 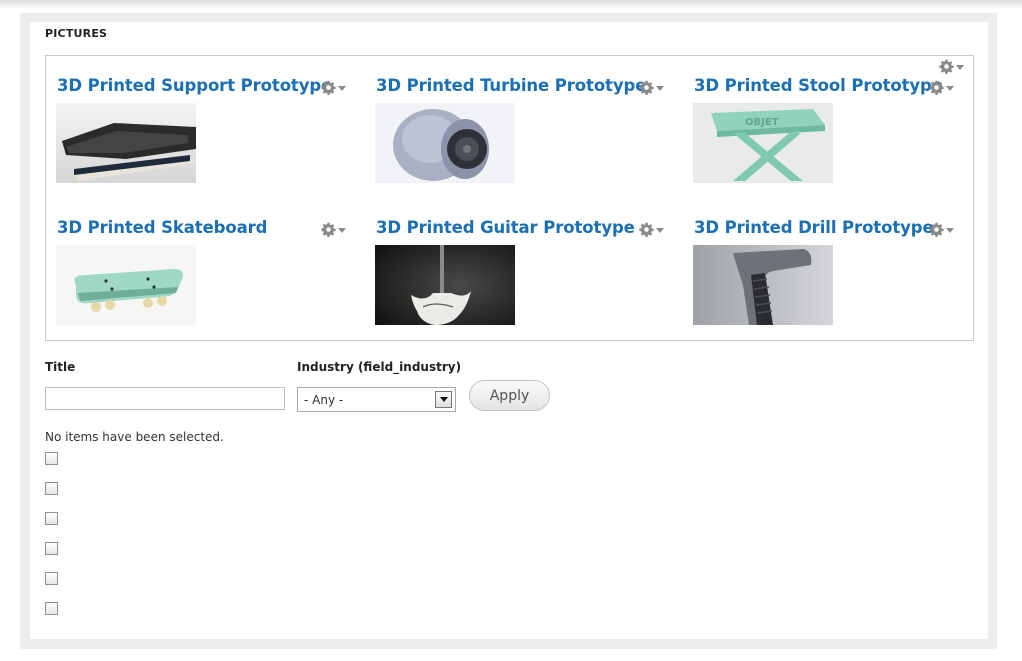 What do you see at coordinates (165, 398) in the screenshot?
I see `title-filter-input` at bounding box center [165, 398].